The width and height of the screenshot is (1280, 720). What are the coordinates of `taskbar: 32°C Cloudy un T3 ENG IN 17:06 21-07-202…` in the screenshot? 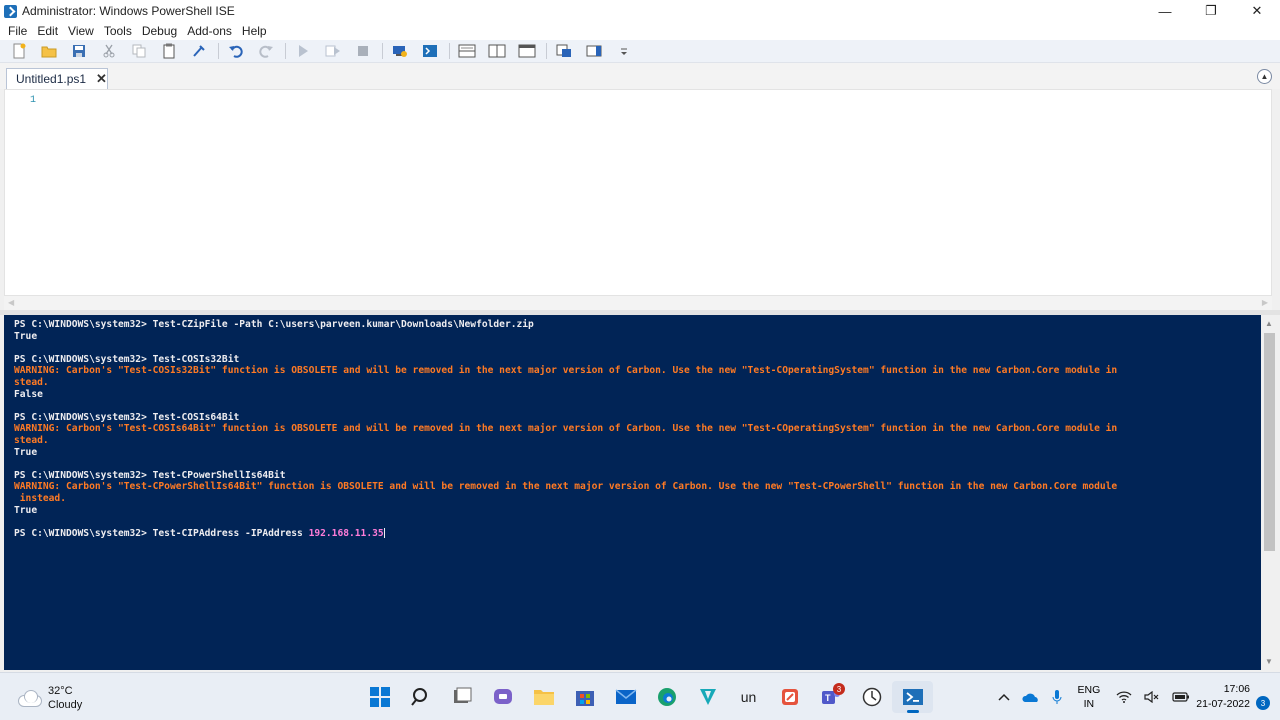 It's located at (640, 696).